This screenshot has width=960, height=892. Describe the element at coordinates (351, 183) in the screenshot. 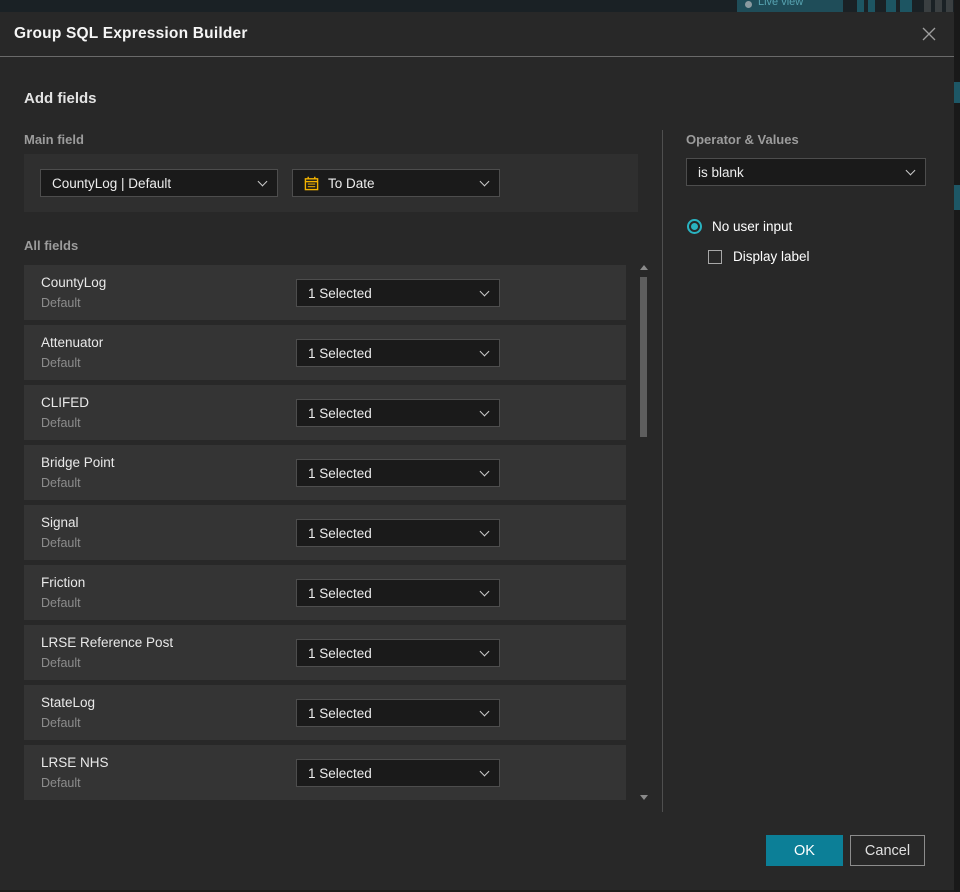

I see `date-field-dropdown-value: To Date` at that location.